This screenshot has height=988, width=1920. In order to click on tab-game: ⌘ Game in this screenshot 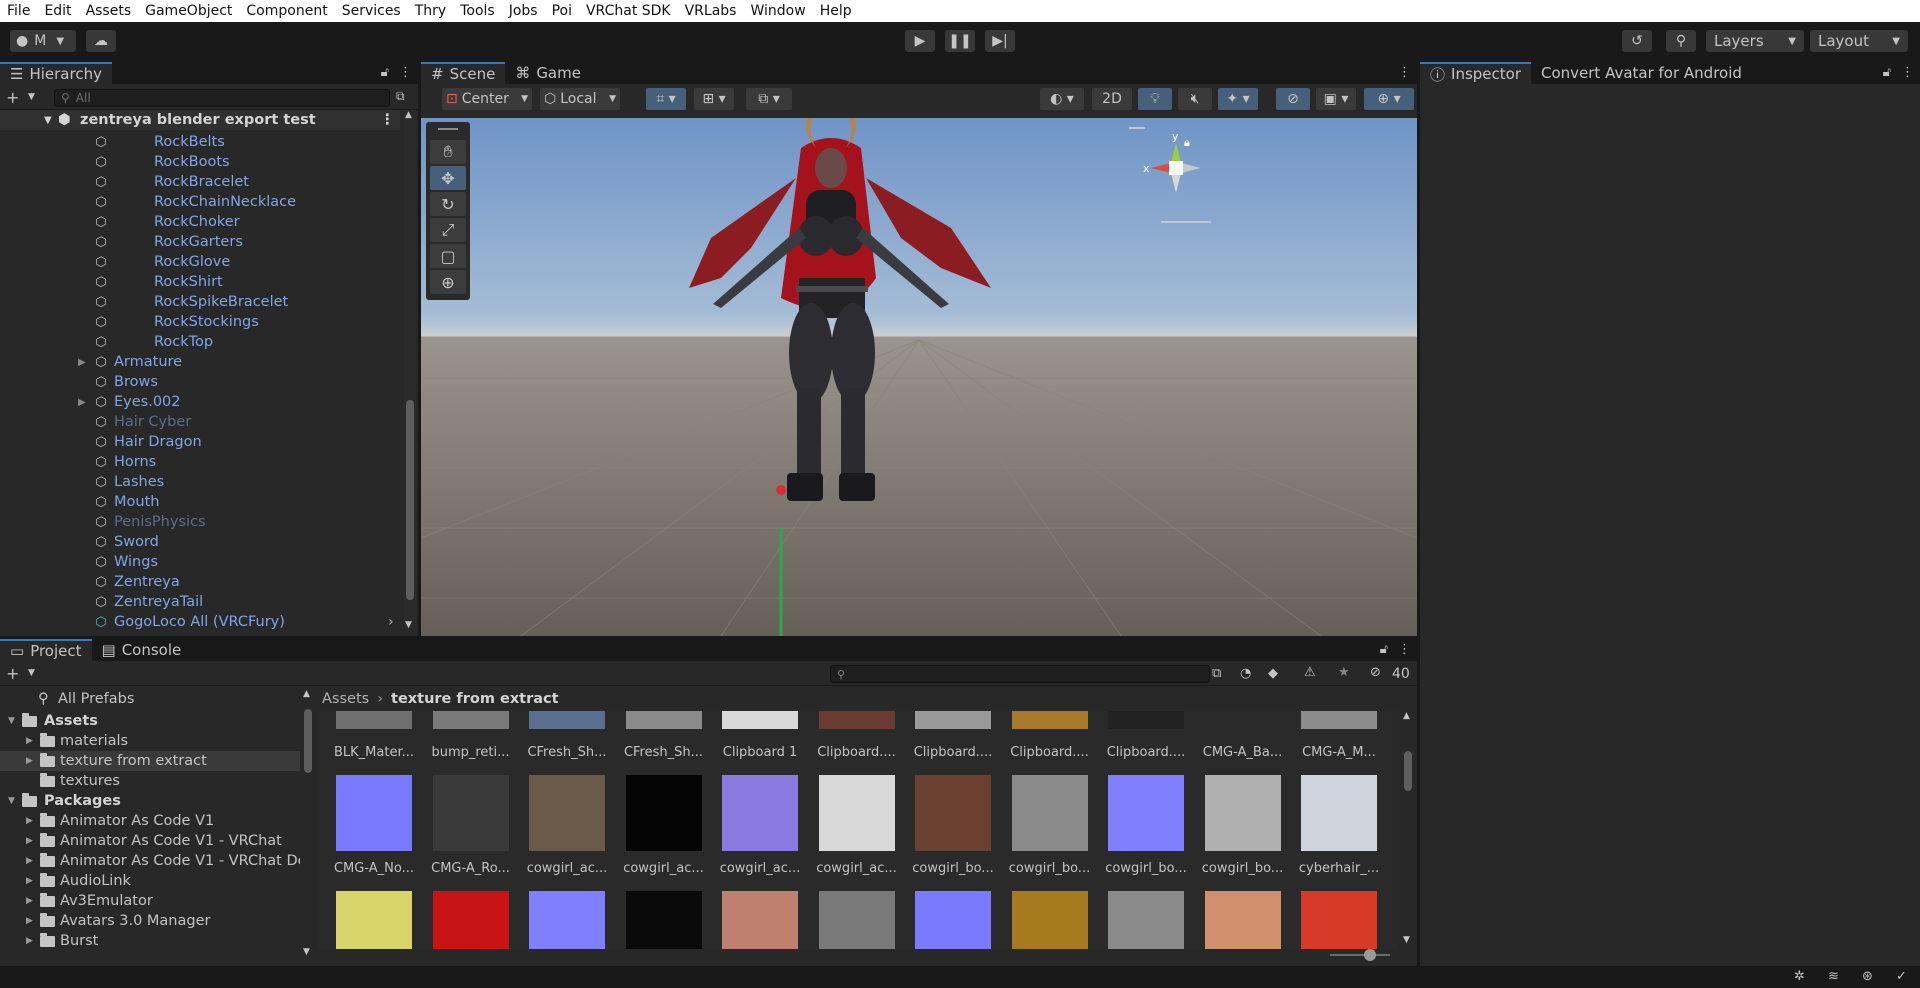, I will do `click(548, 73)`.